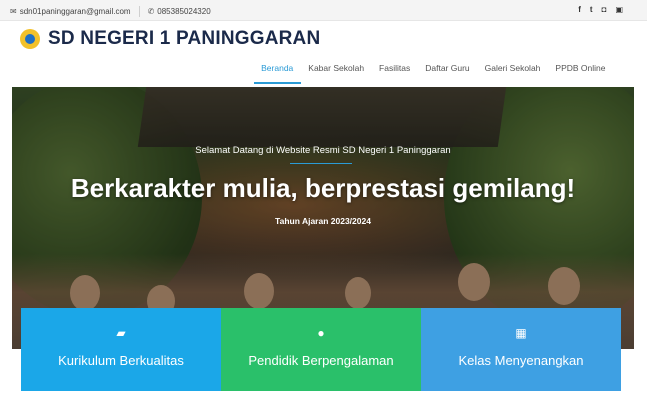 The width and height of the screenshot is (647, 401). Describe the element at coordinates (521, 333) in the screenshot. I see `table-icon: ▦` at that location.